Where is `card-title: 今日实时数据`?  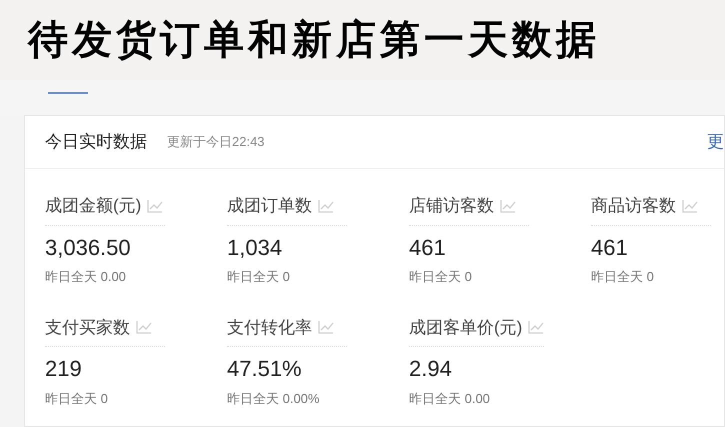 card-title: 今日实时数据 is located at coordinates (96, 142).